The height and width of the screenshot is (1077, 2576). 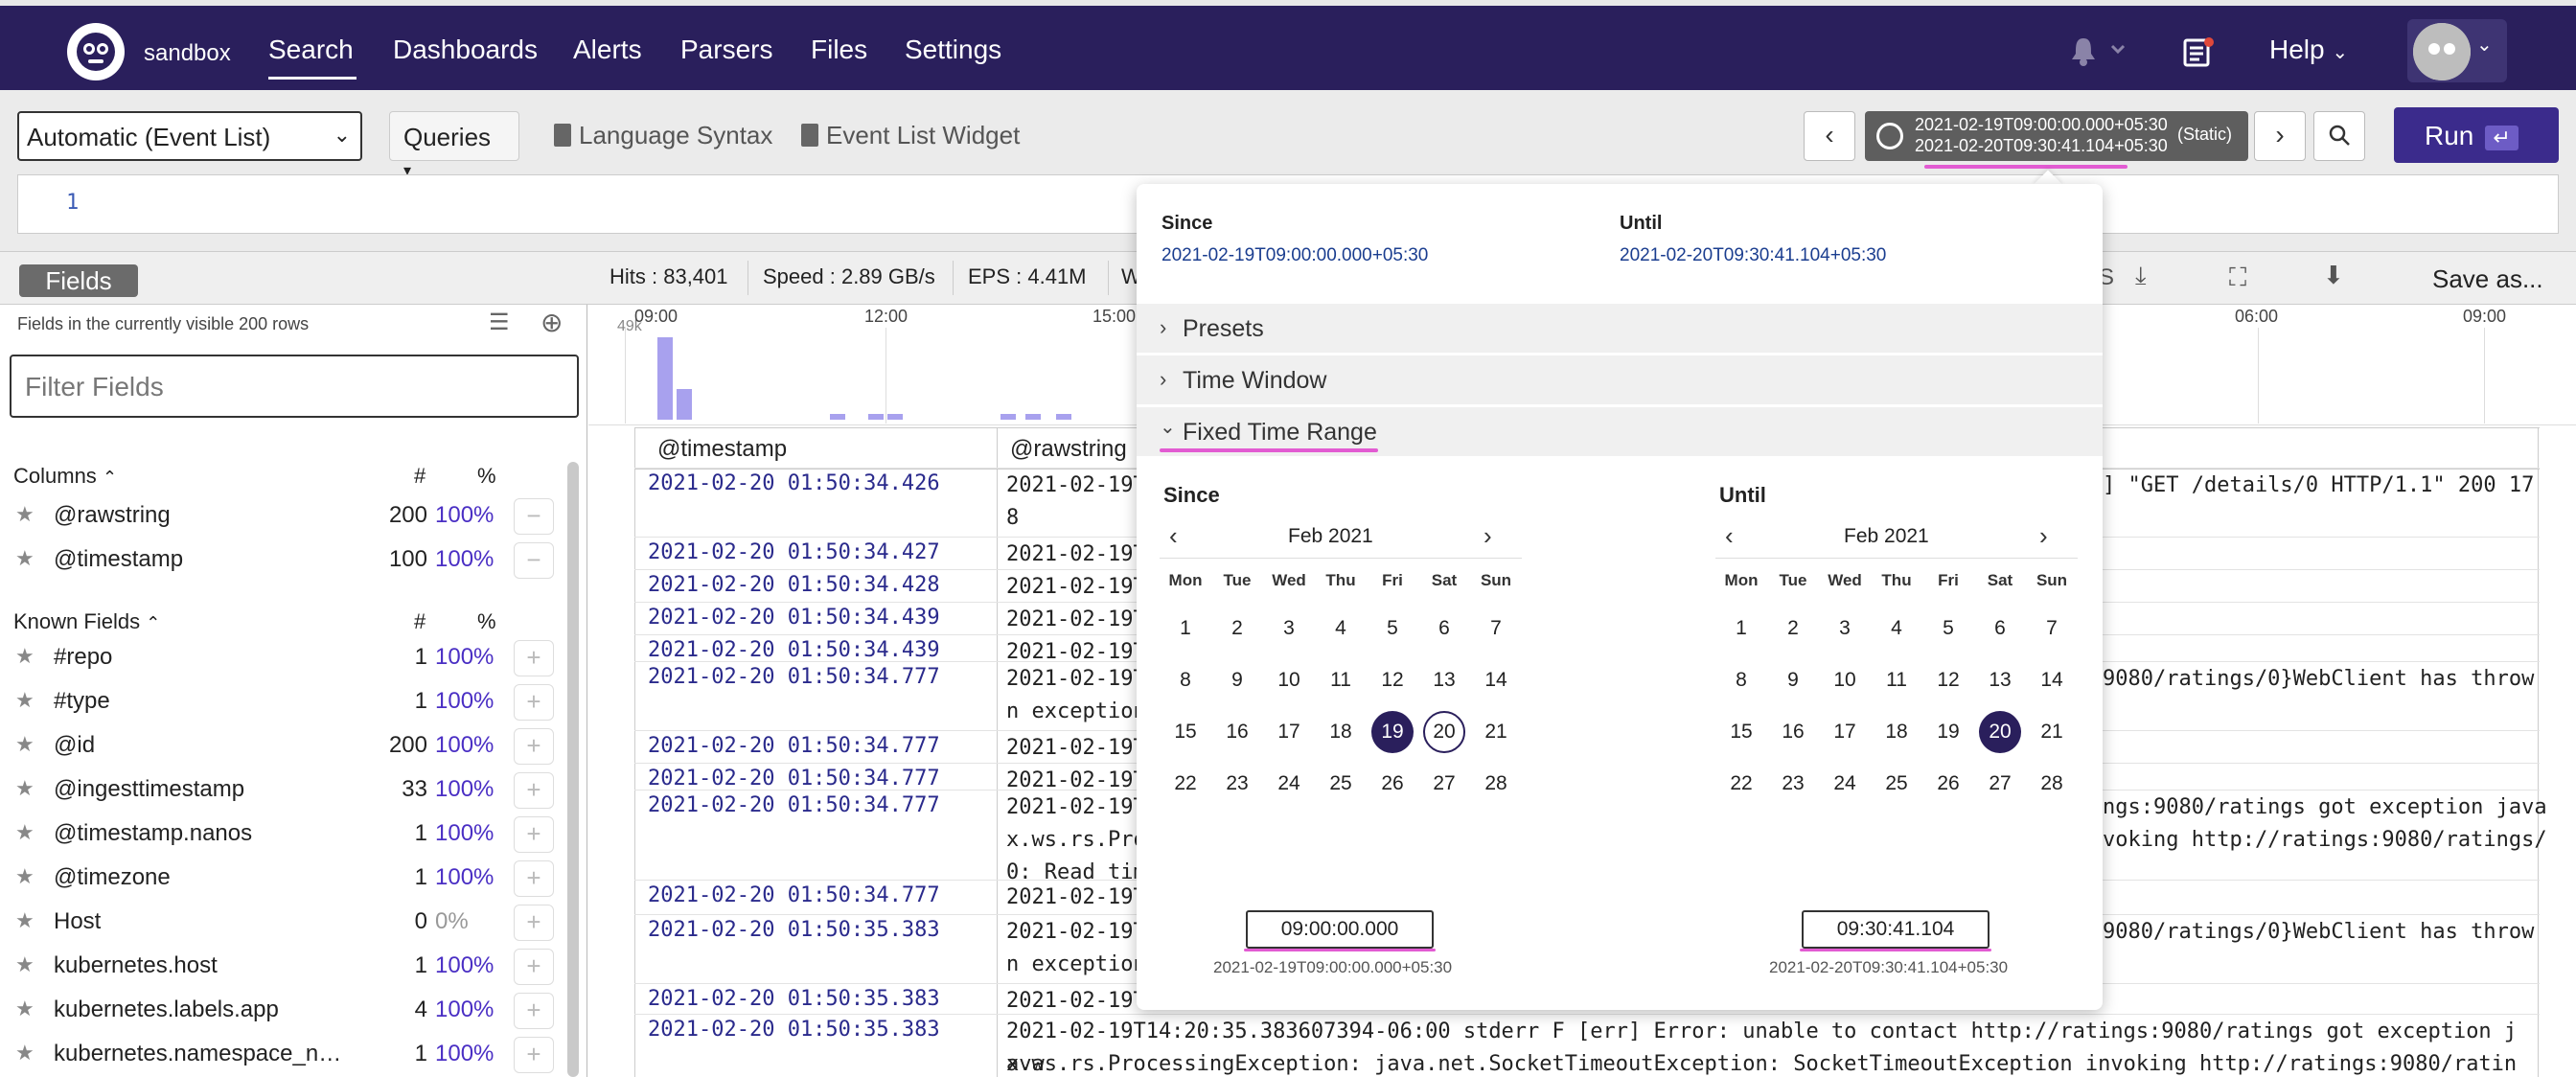 I want to click on event-timestamp: 2021-02-20 01:50:34.427, so click(x=794, y=552).